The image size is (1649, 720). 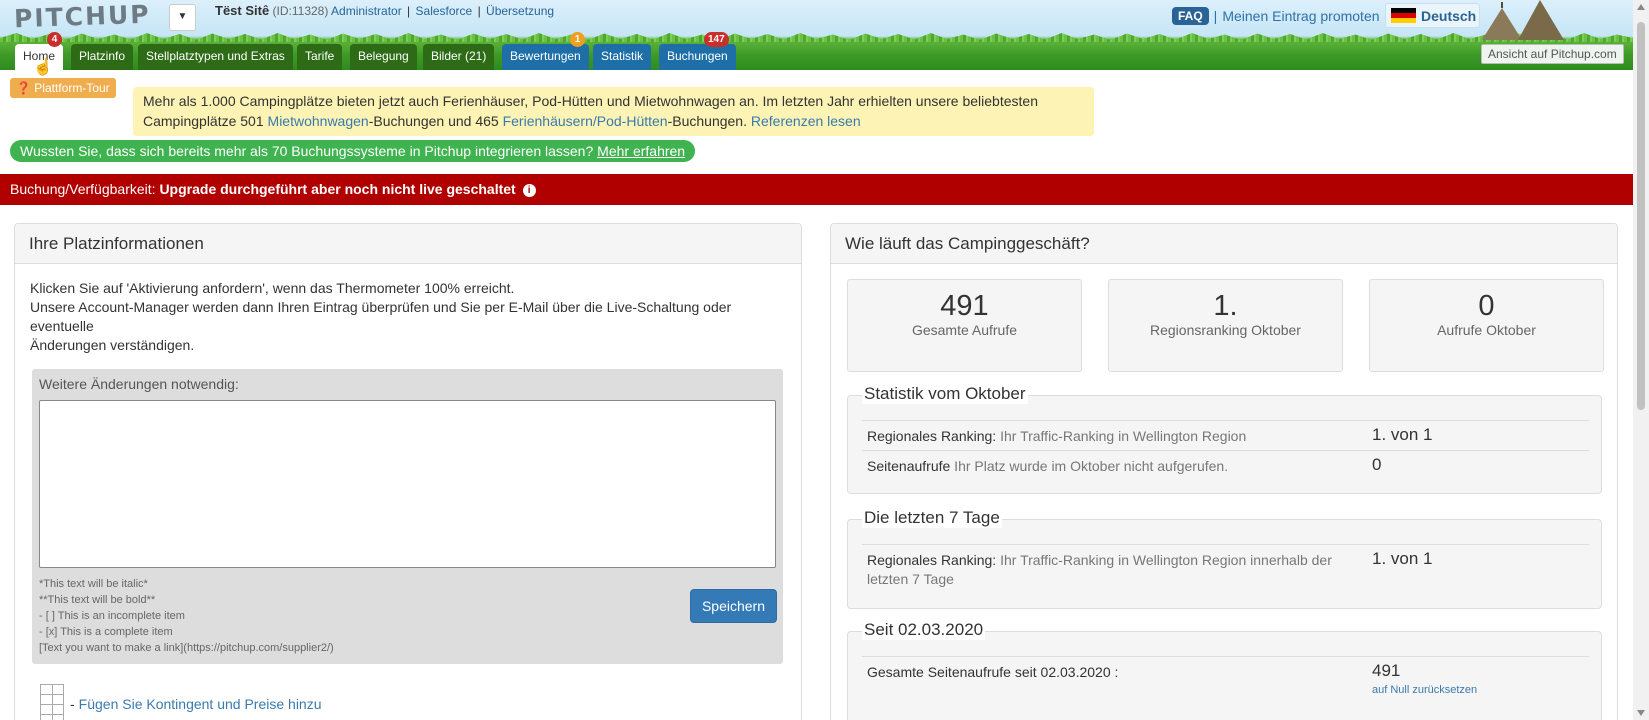 What do you see at coordinates (932, 436) in the screenshot?
I see `row-key: Regionales Ranking:` at bounding box center [932, 436].